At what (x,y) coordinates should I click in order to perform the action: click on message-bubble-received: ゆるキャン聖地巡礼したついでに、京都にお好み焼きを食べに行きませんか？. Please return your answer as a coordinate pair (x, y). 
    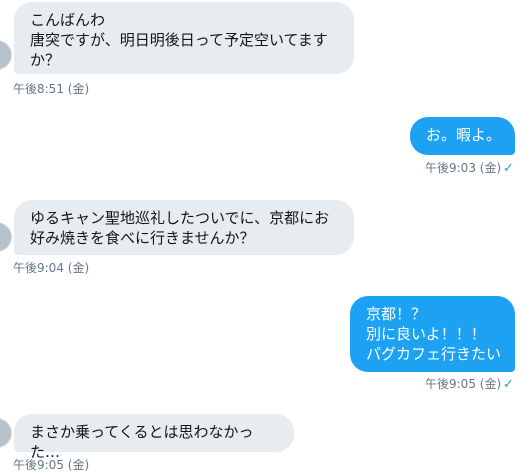
    Looking at the image, I should click on (184, 227).